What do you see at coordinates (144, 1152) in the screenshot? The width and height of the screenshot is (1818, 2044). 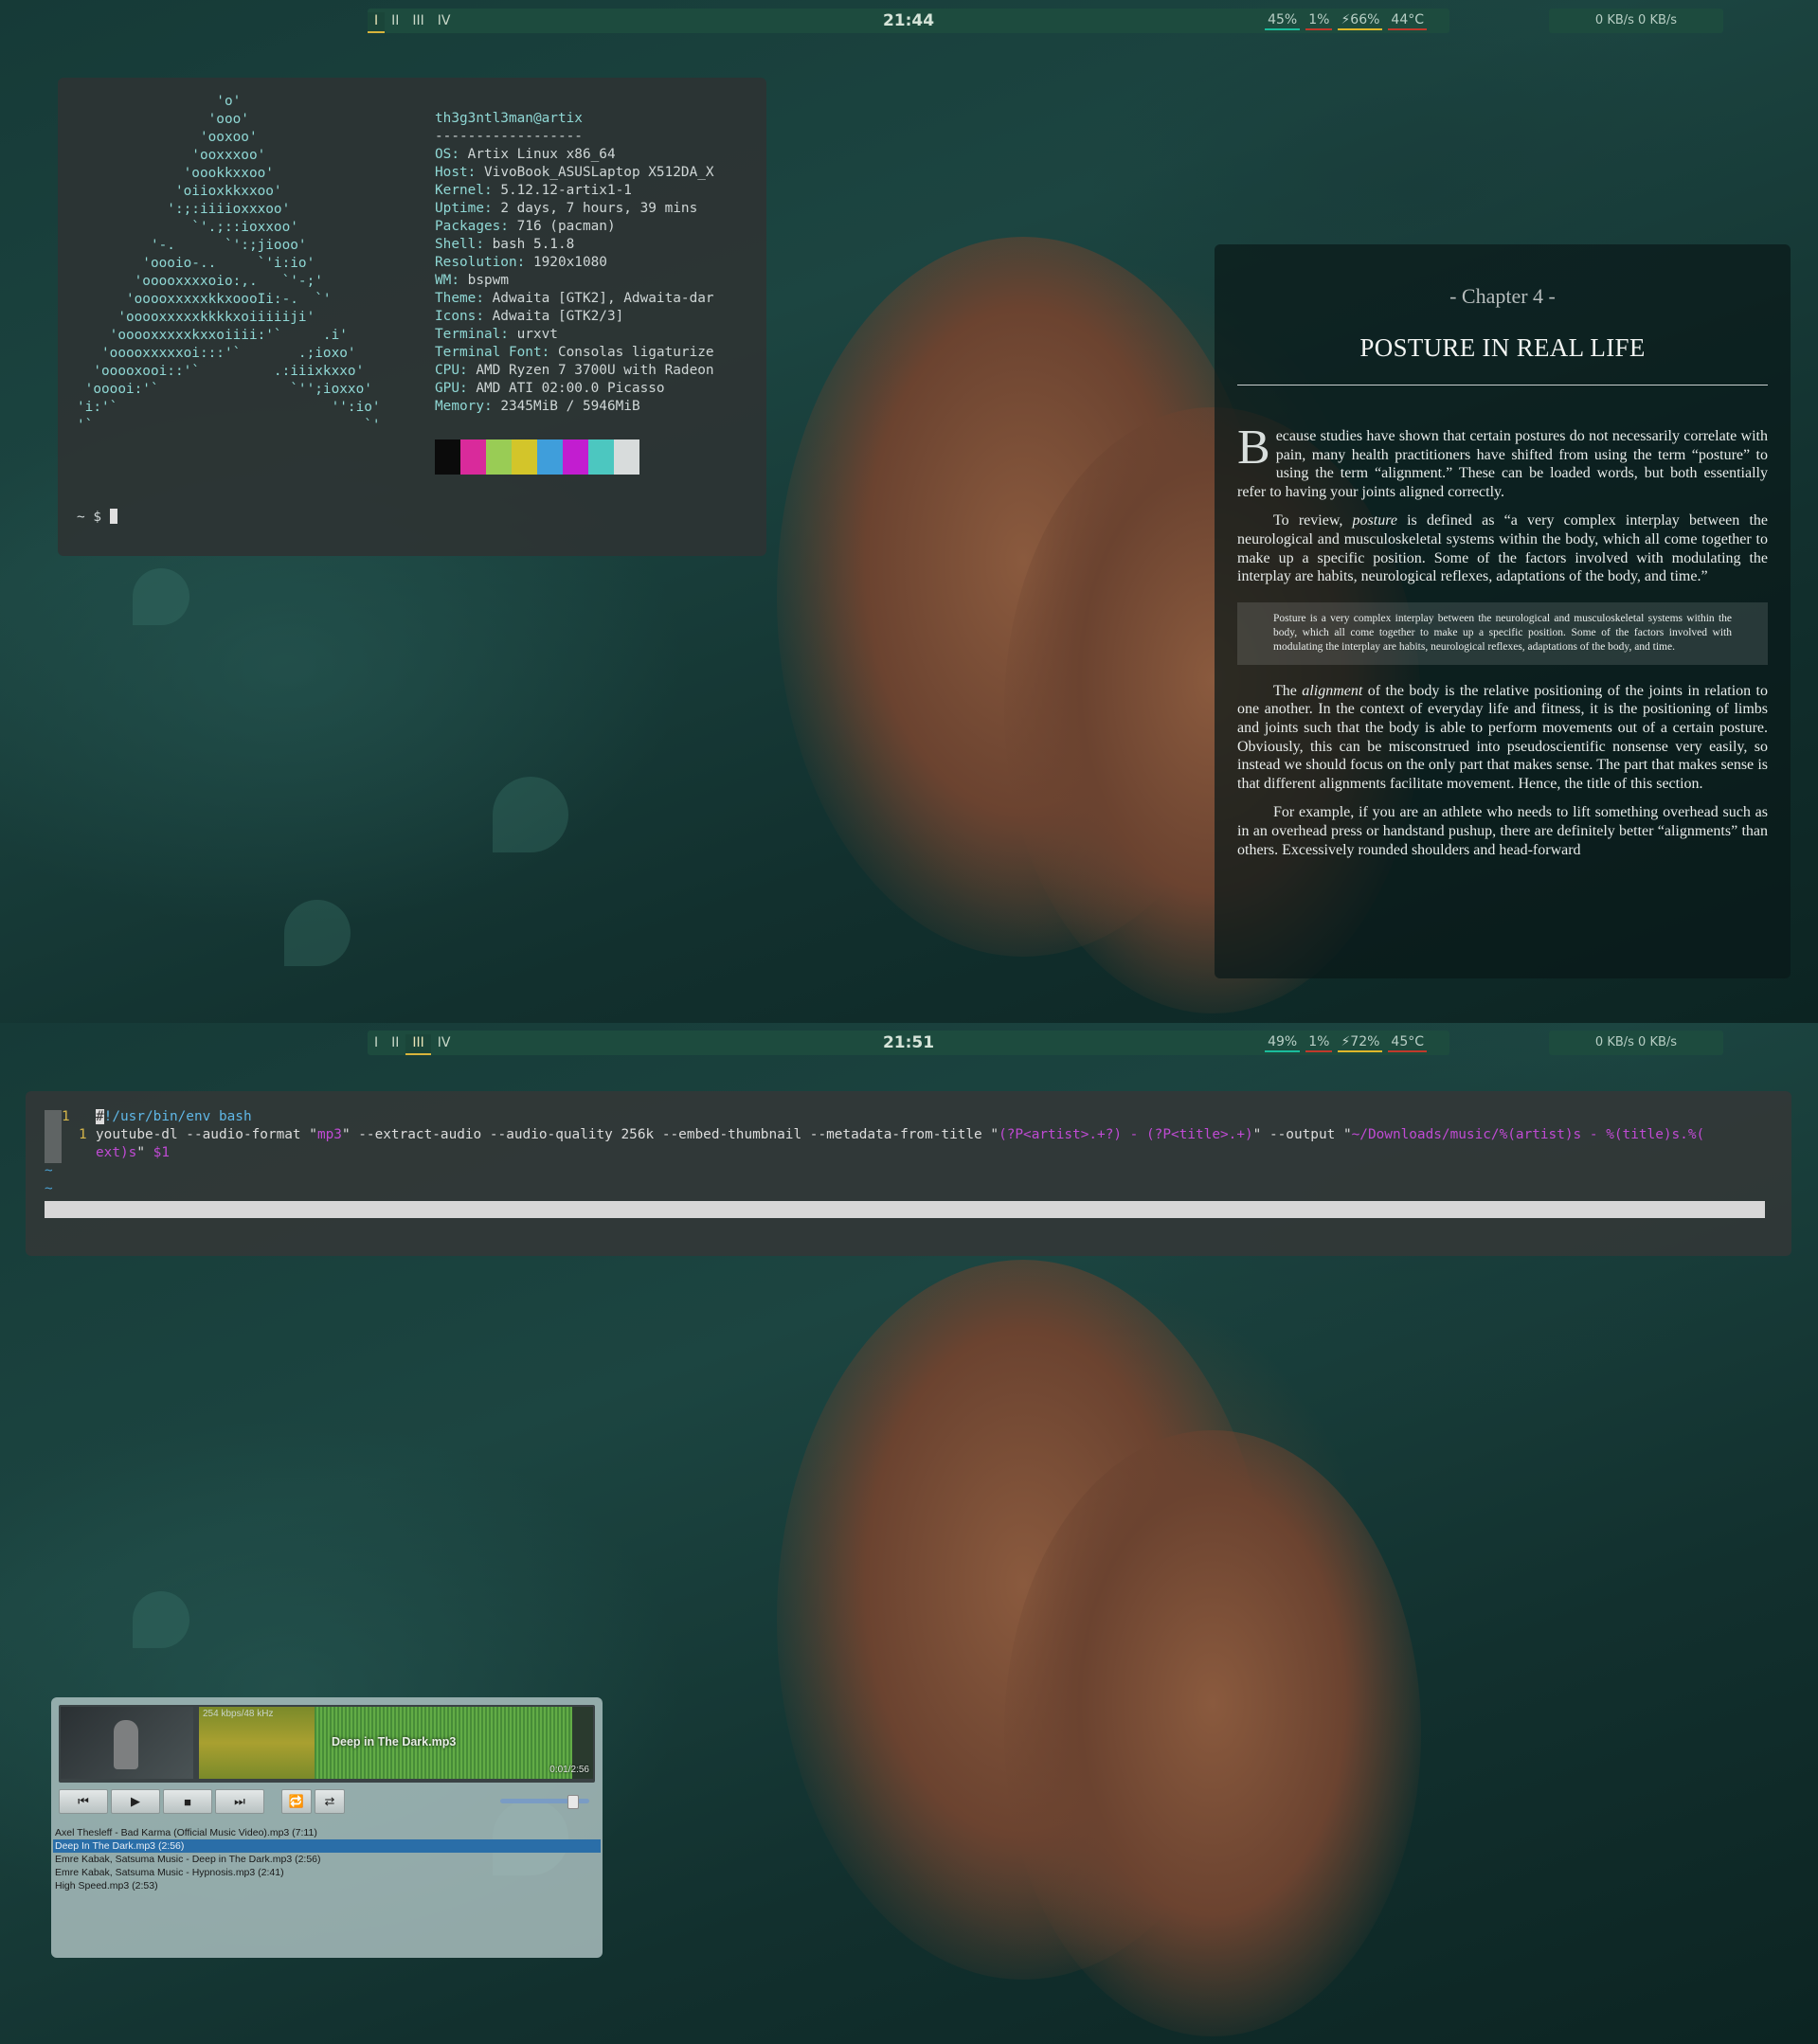 I see `code-text: "` at bounding box center [144, 1152].